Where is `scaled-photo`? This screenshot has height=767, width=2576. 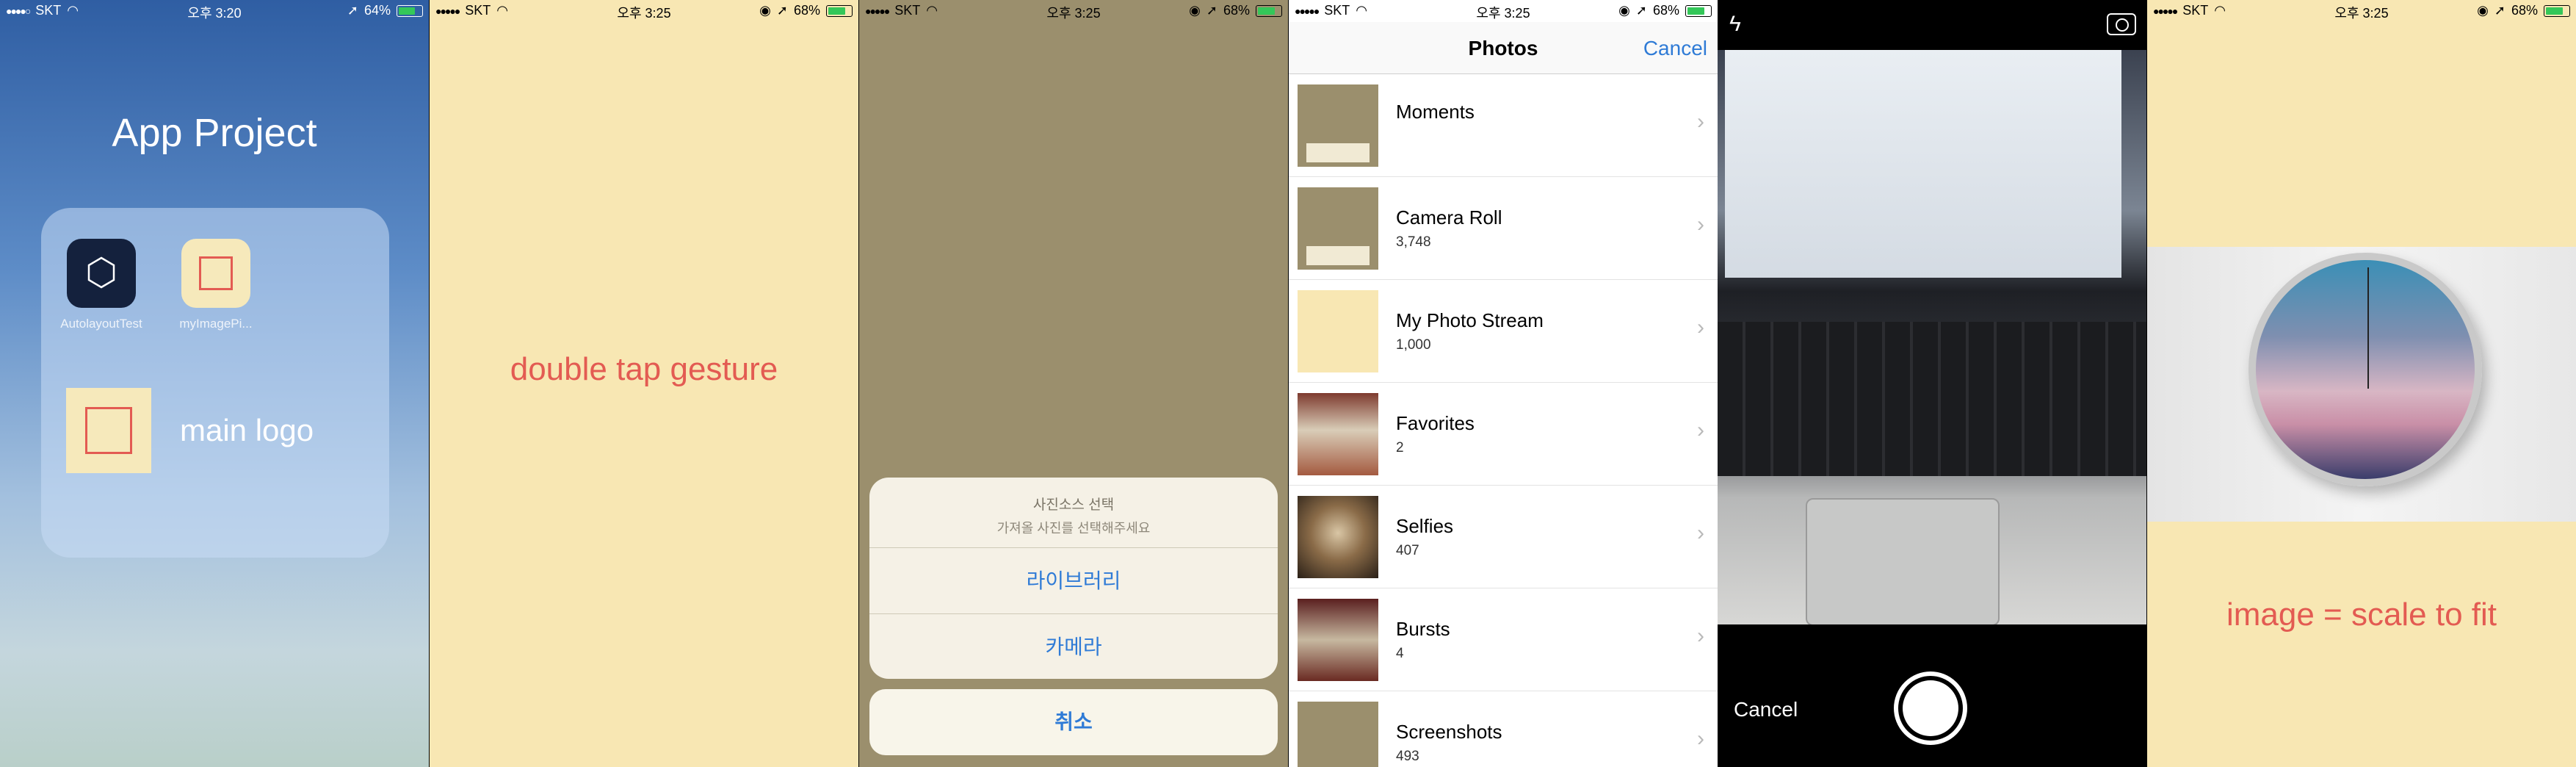 scaled-photo is located at coordinates (2361, 384).